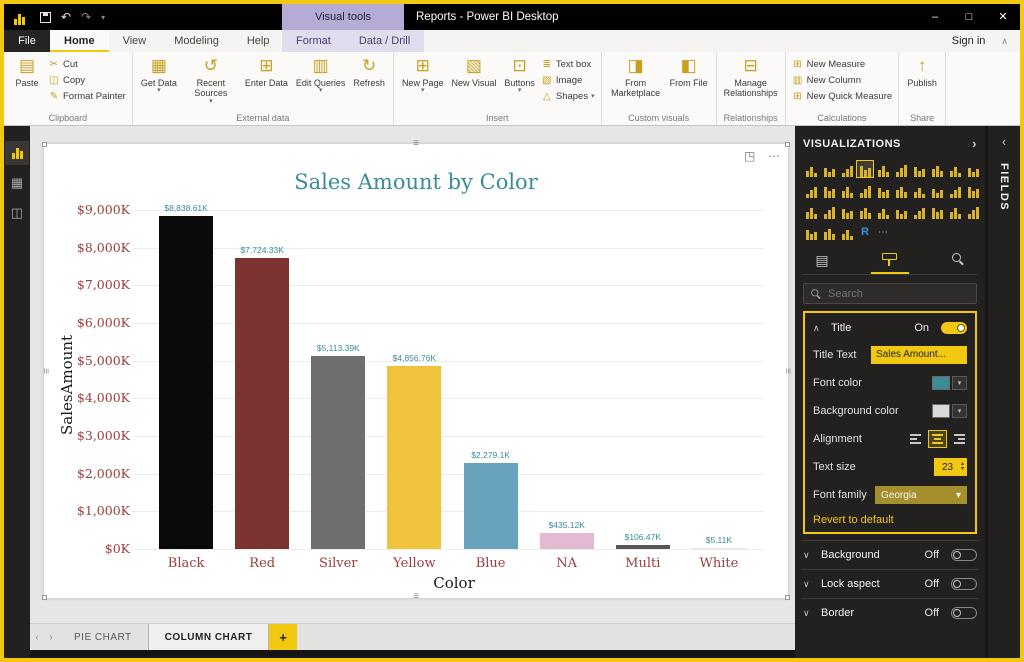 This screenshot has width=1024, height=662. Describe the element at coordinates (829, 232) in the screenshot. I see `power-apps-icon` at that location.